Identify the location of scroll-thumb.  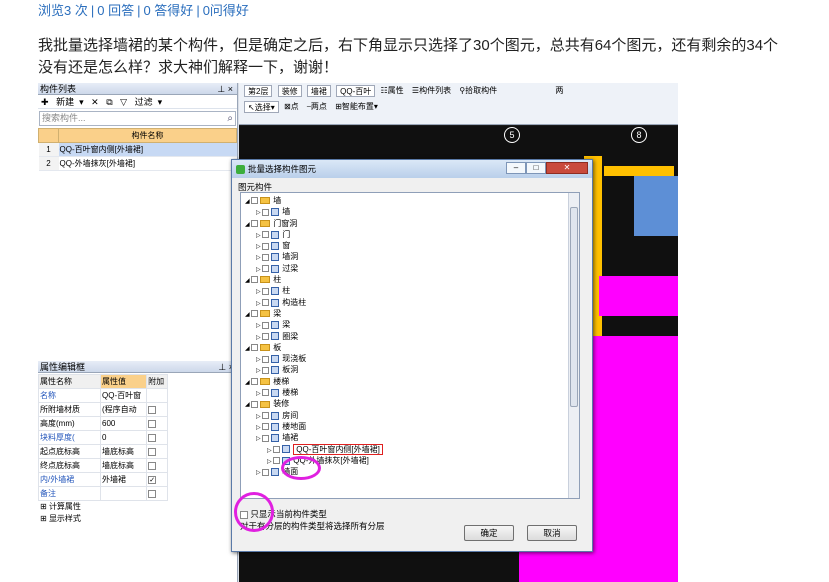
(574, 307).